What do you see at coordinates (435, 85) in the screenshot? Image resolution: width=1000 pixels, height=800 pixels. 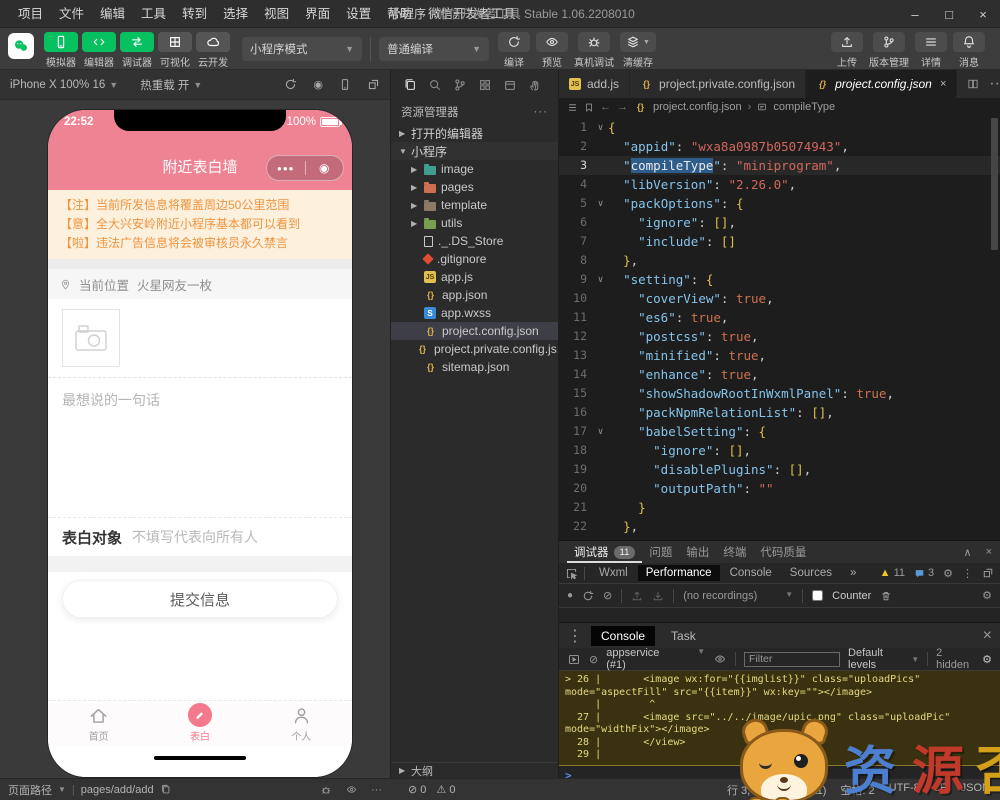 I see `search-icon` at bounding box center [435, 85].